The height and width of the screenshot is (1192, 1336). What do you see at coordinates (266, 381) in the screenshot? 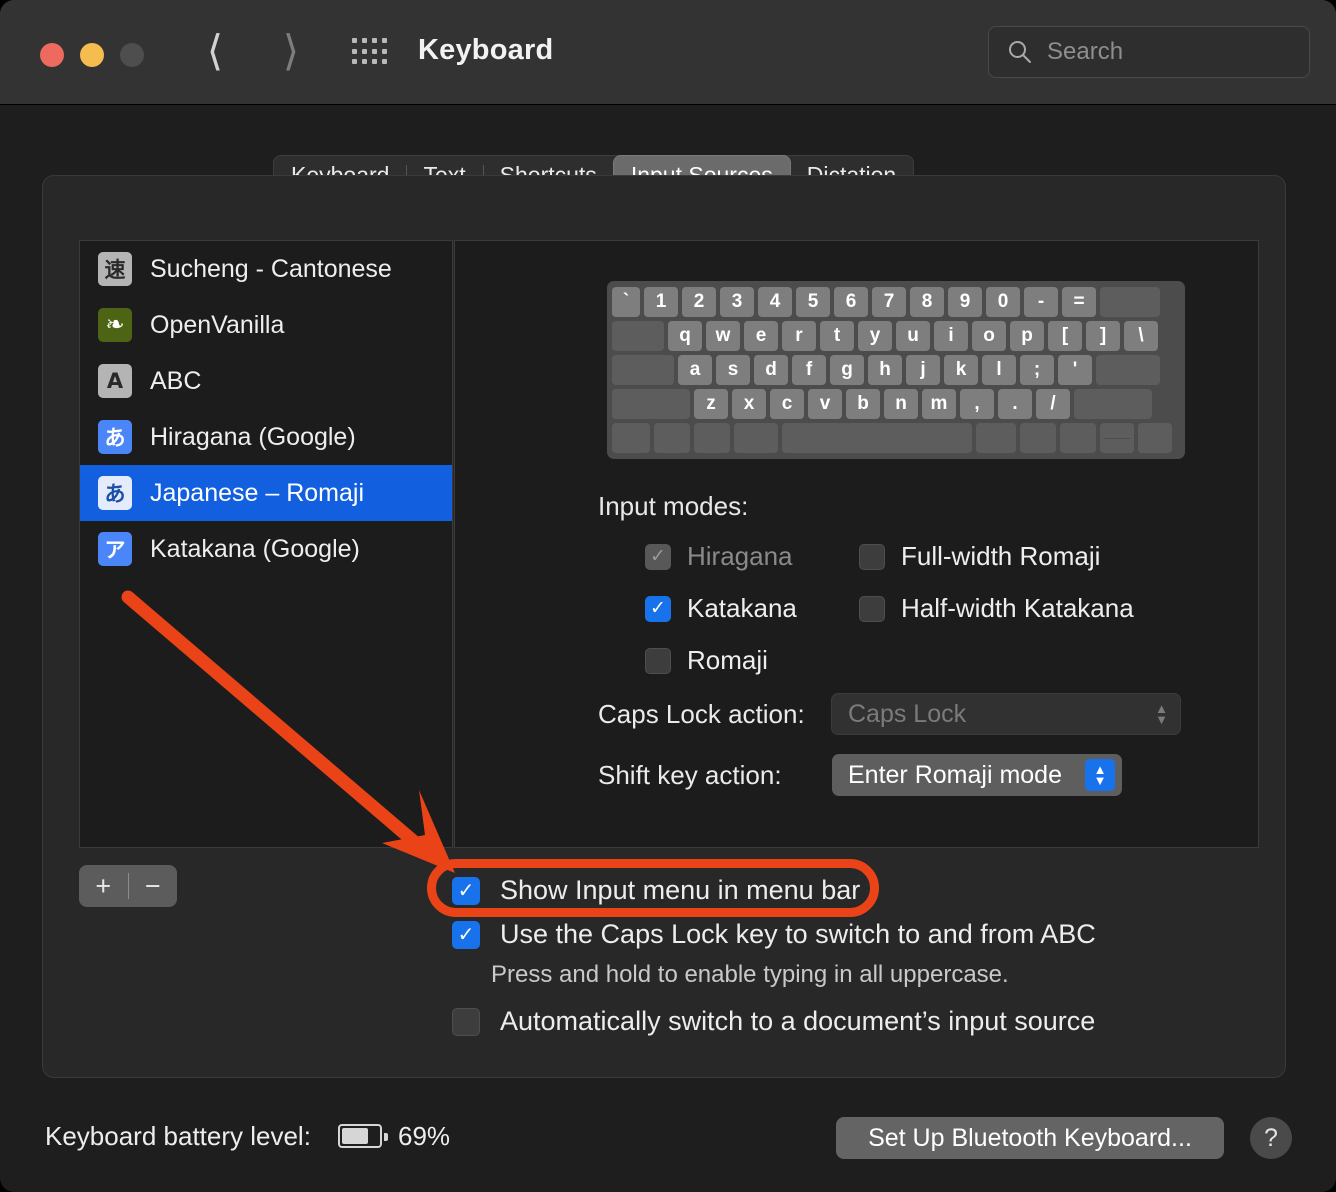
I see `list-item: A ABC` at bounding box center [266, 381].